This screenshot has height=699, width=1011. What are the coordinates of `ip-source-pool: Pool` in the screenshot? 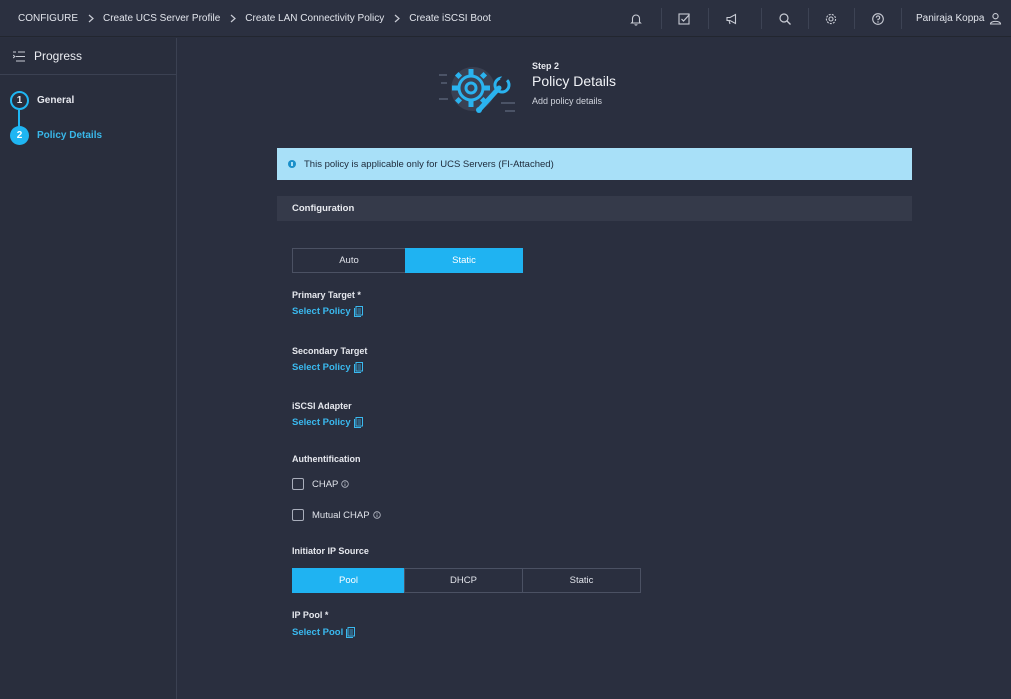 It's located at (348, 580).